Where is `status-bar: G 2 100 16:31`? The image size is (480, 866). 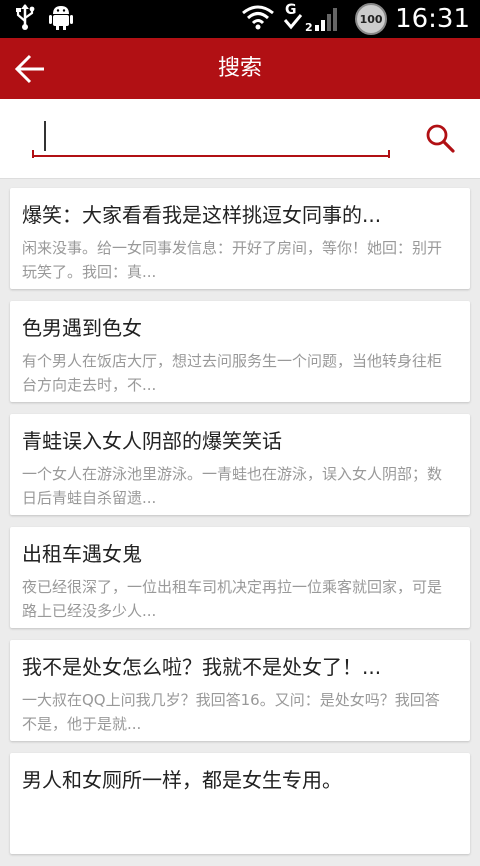
status-bar: G 2 100 16:31 is located at coordinates (240, 19).